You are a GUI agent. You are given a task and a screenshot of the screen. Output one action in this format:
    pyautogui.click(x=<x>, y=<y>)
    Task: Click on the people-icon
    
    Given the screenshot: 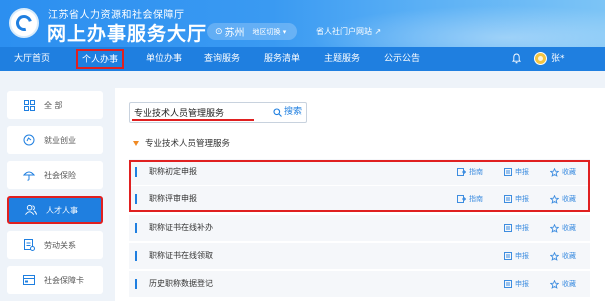 What is the action you would take?
    pyautogui.click(x=31, y=210)
    